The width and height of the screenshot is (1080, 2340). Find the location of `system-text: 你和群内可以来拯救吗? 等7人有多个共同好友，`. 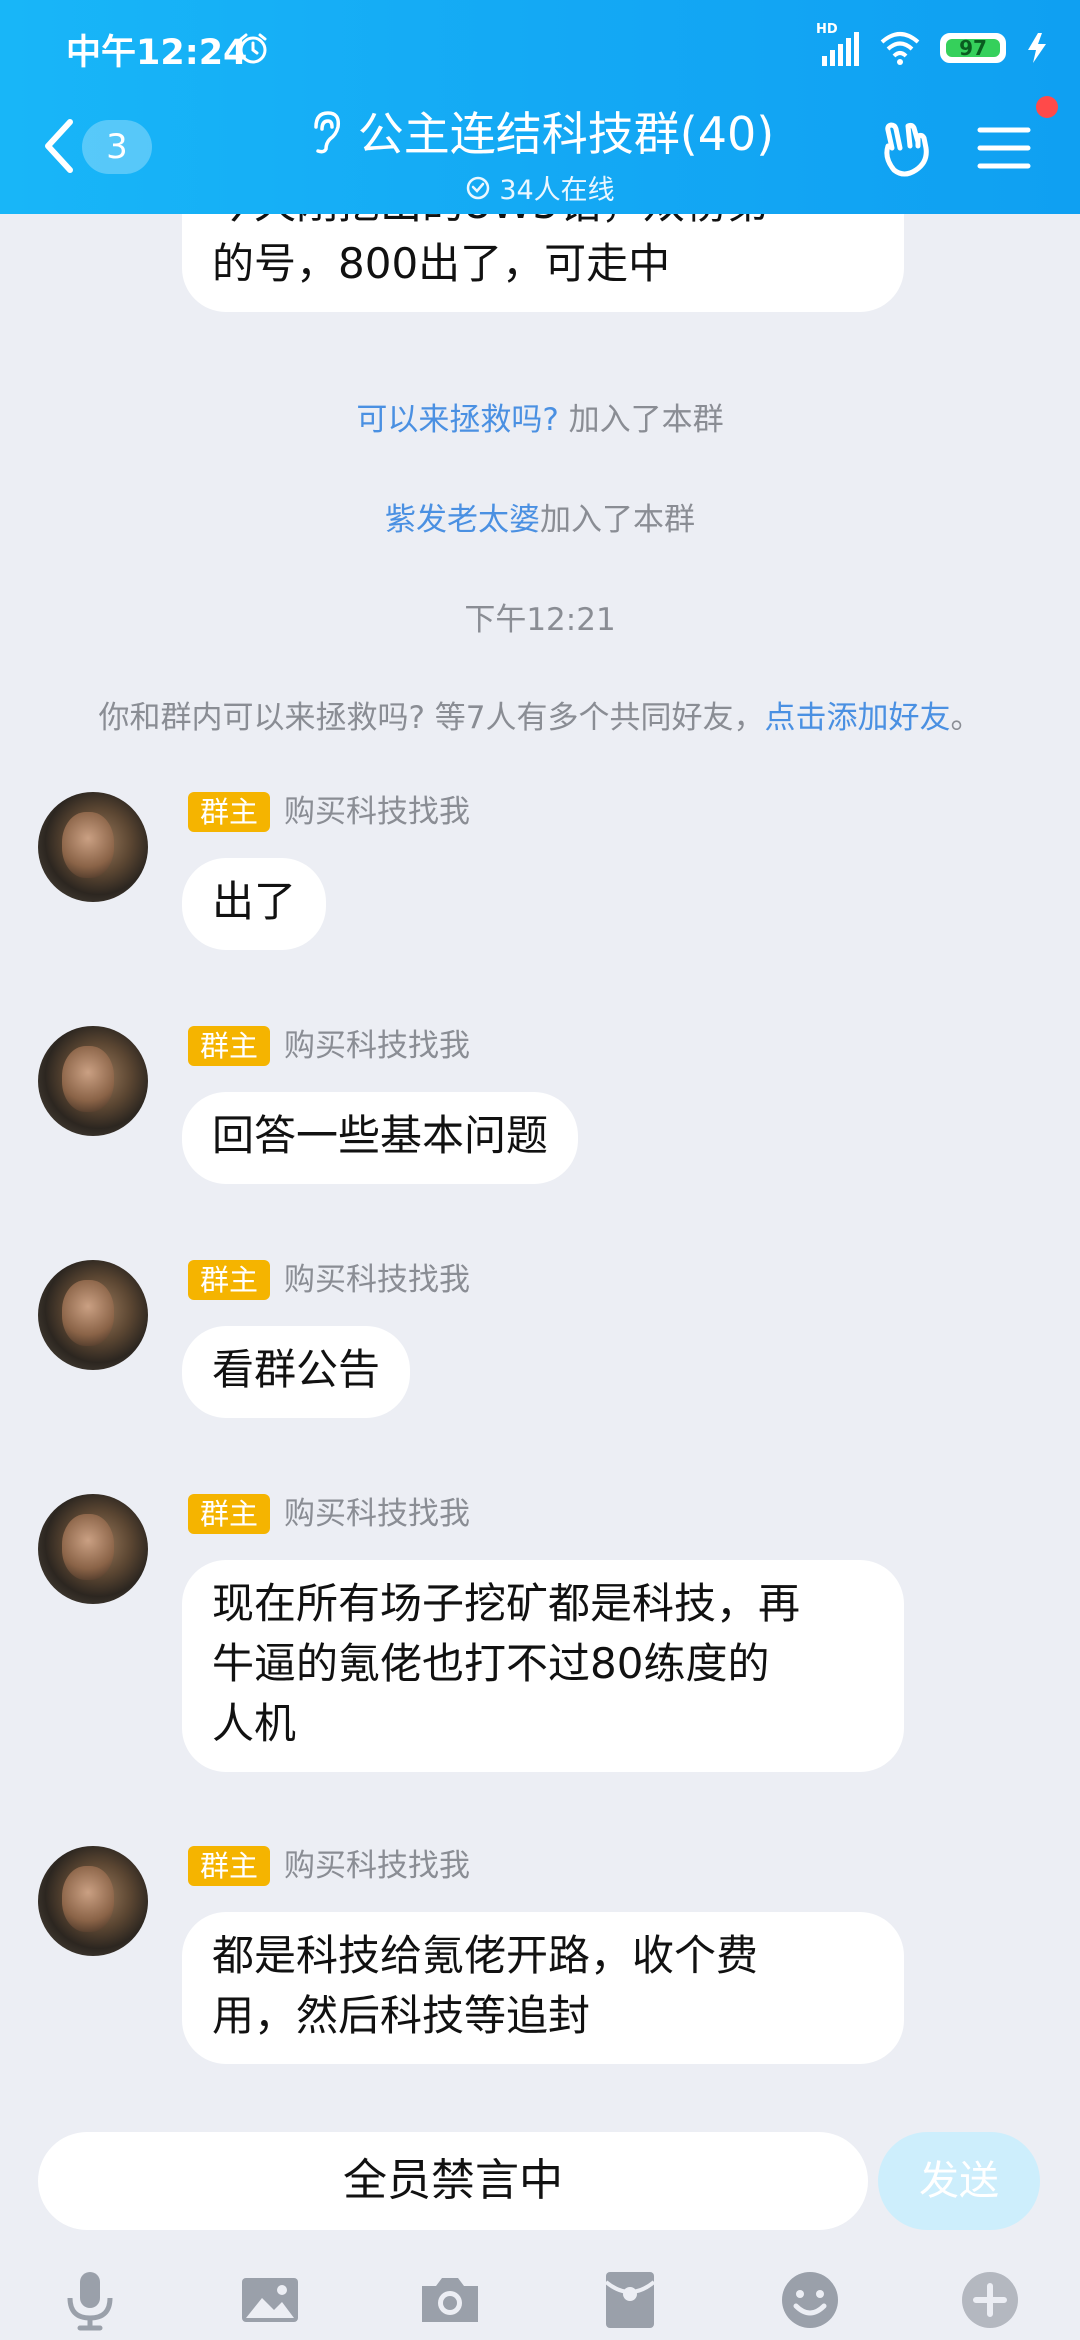

system-text: 你和群内可以来拯救吗? 等7人有多个共同好友， is located at coordinates (431, 718).